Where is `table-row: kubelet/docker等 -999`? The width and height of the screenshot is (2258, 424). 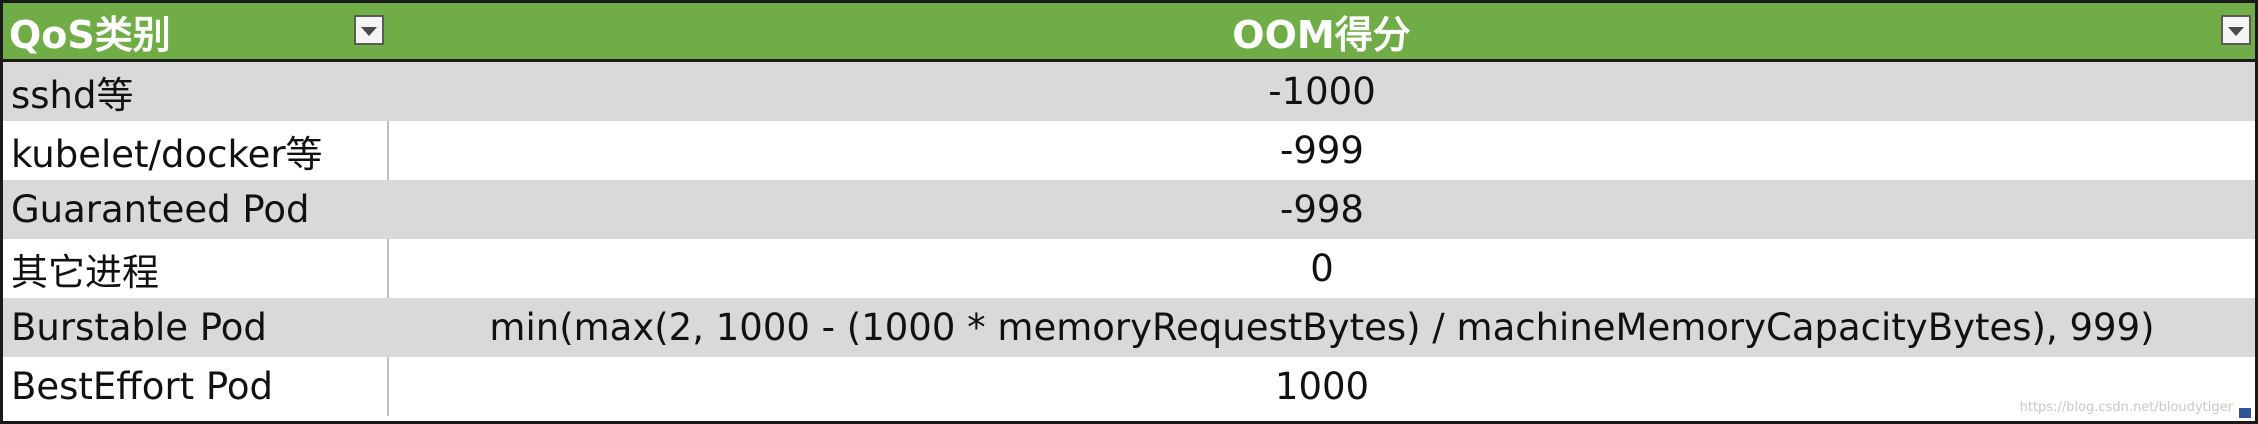
table-row: kubelet/docker等 -999 is located at coordinates (1129, 150).